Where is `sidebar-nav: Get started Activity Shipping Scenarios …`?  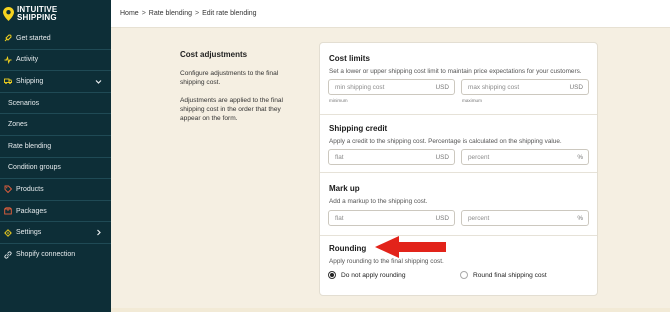 sidebar-nav: Get started Activity Shipping Scenarios … is located at coordinates (55, 147).